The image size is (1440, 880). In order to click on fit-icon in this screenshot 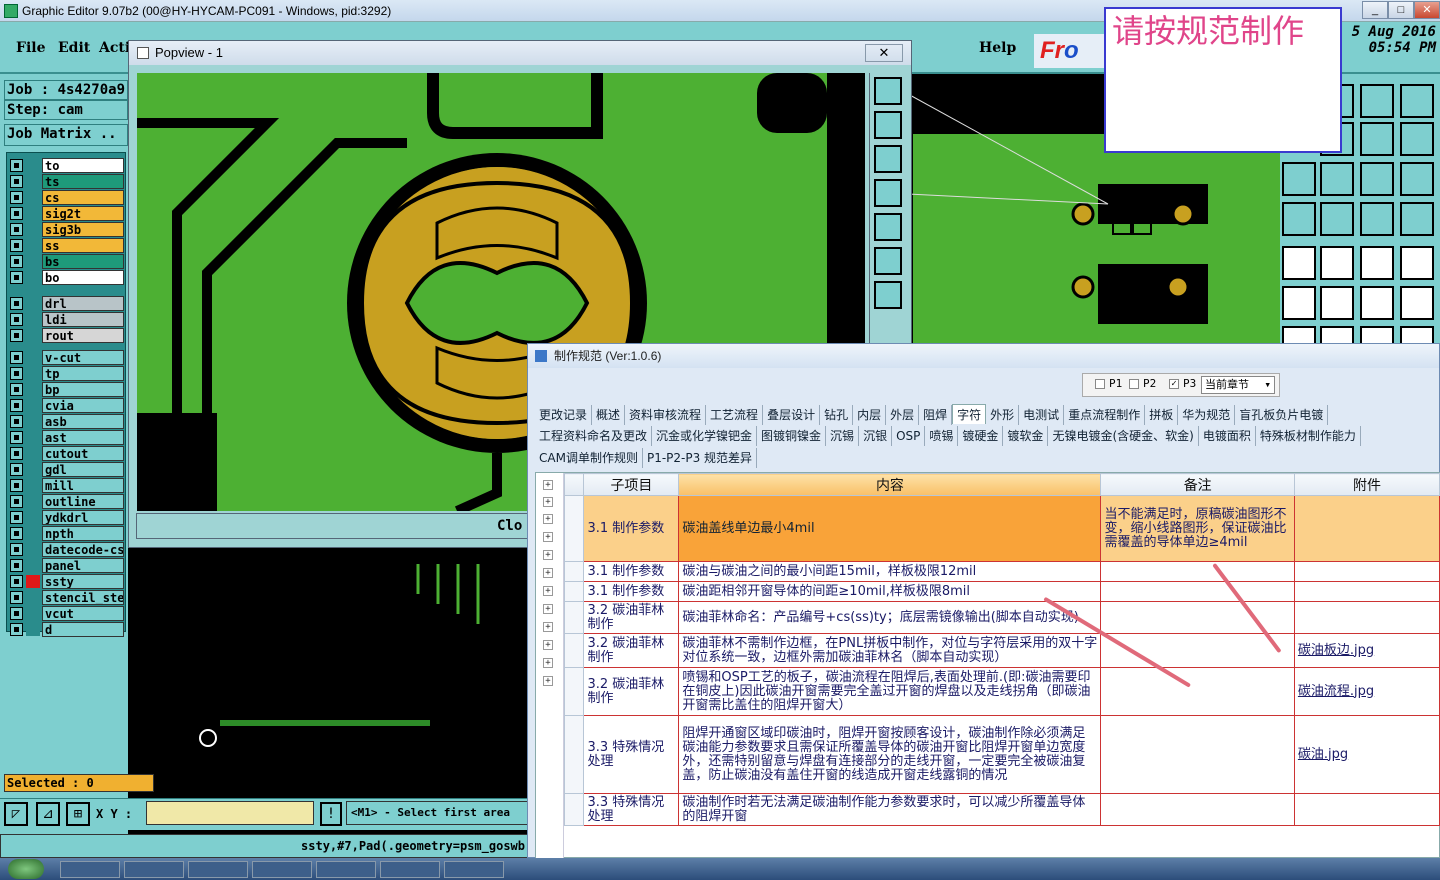, I will do `click(1337, 179)`.